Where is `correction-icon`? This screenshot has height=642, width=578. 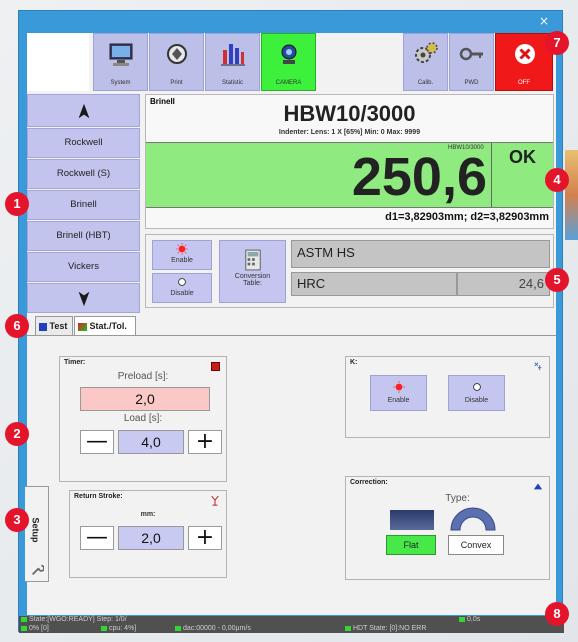 correction-icon is located at coordinates (538, 486).